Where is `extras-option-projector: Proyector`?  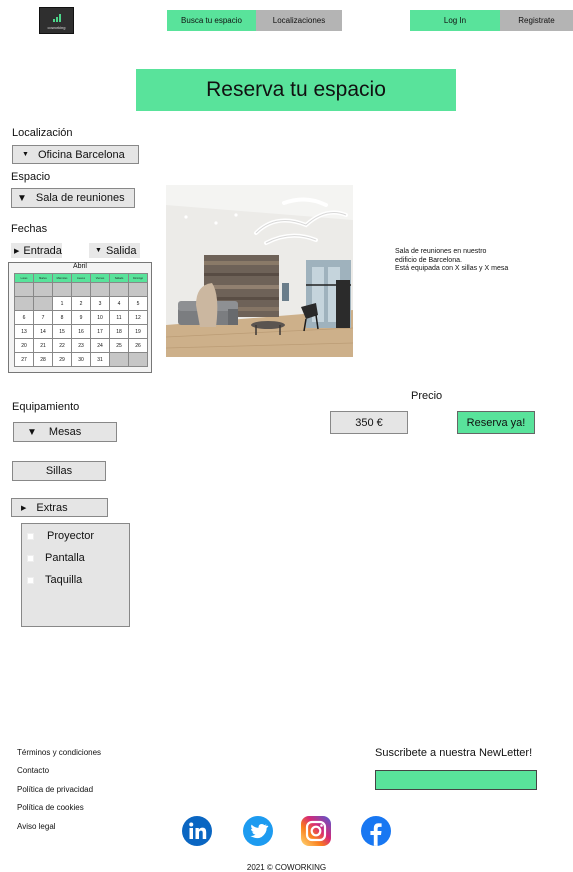 extras-option-projector: Proyector is located at coordinates (60, 536).